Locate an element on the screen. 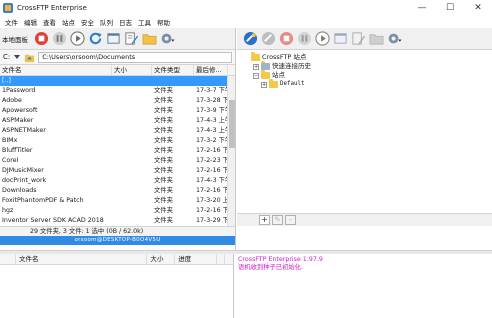  file-modified is located at coordinates (211, 81).